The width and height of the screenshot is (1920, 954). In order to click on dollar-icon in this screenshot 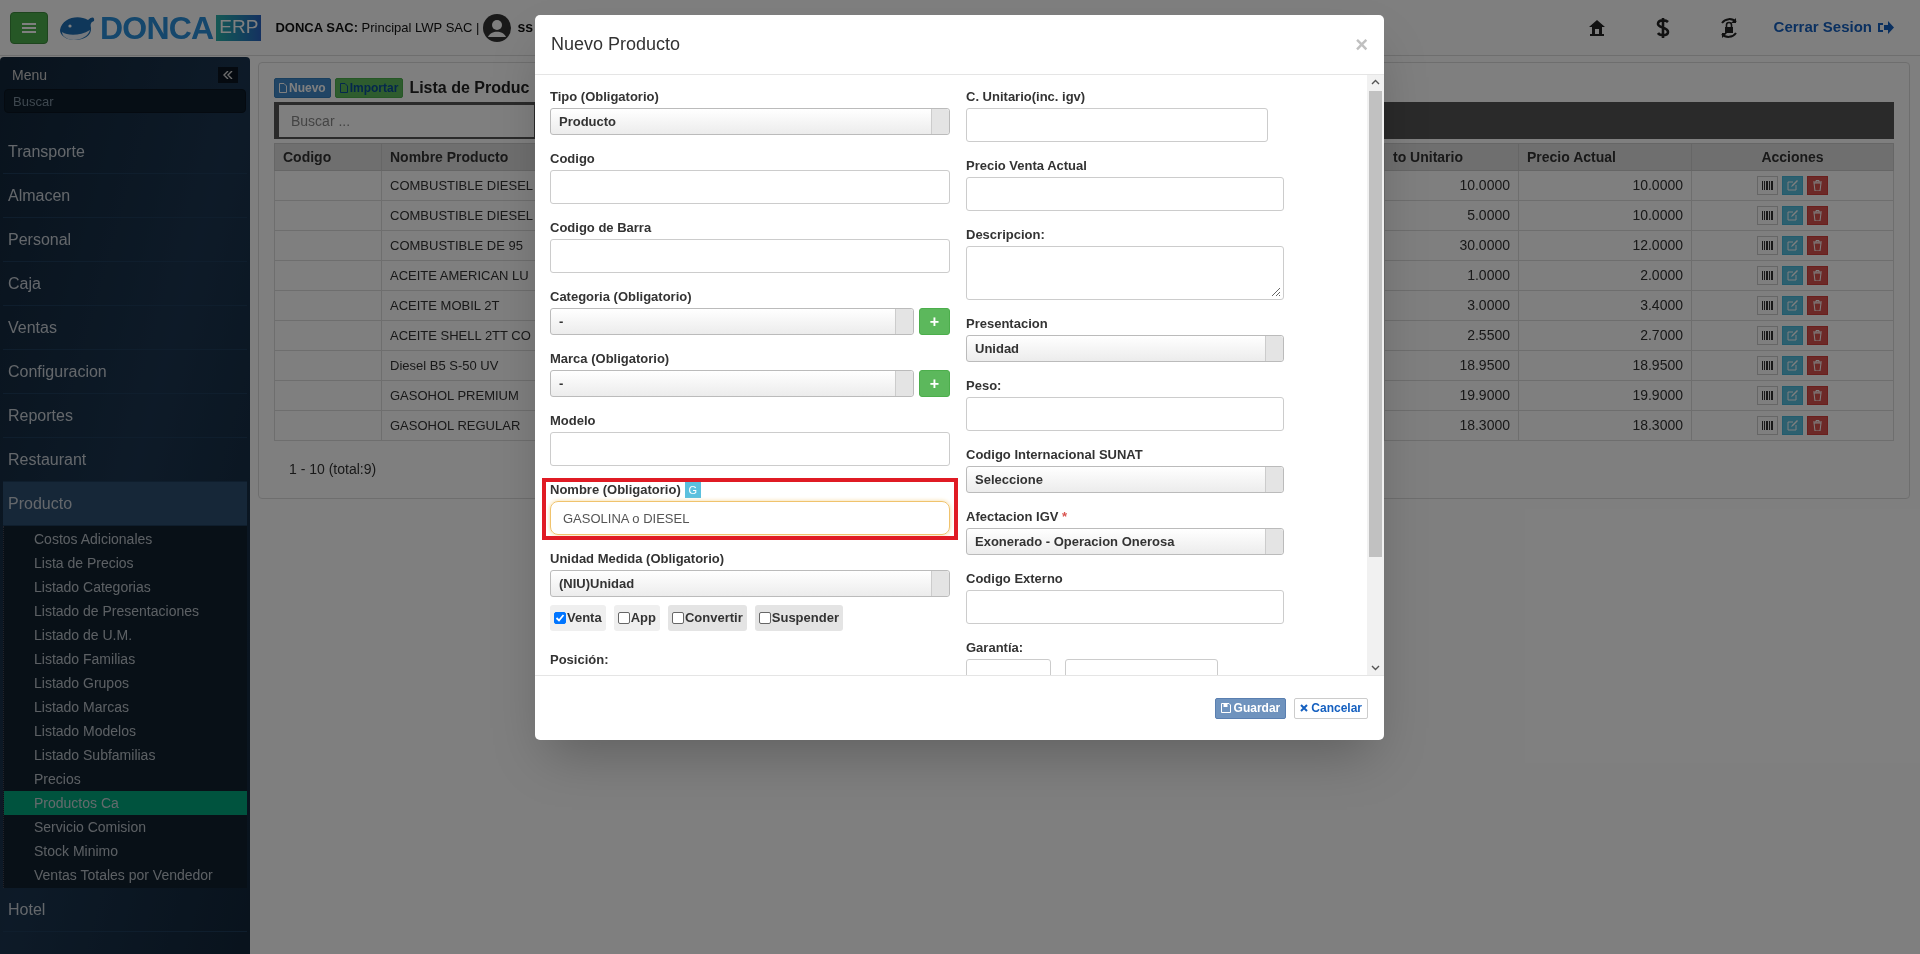, I will do `click(1662, 27)`.